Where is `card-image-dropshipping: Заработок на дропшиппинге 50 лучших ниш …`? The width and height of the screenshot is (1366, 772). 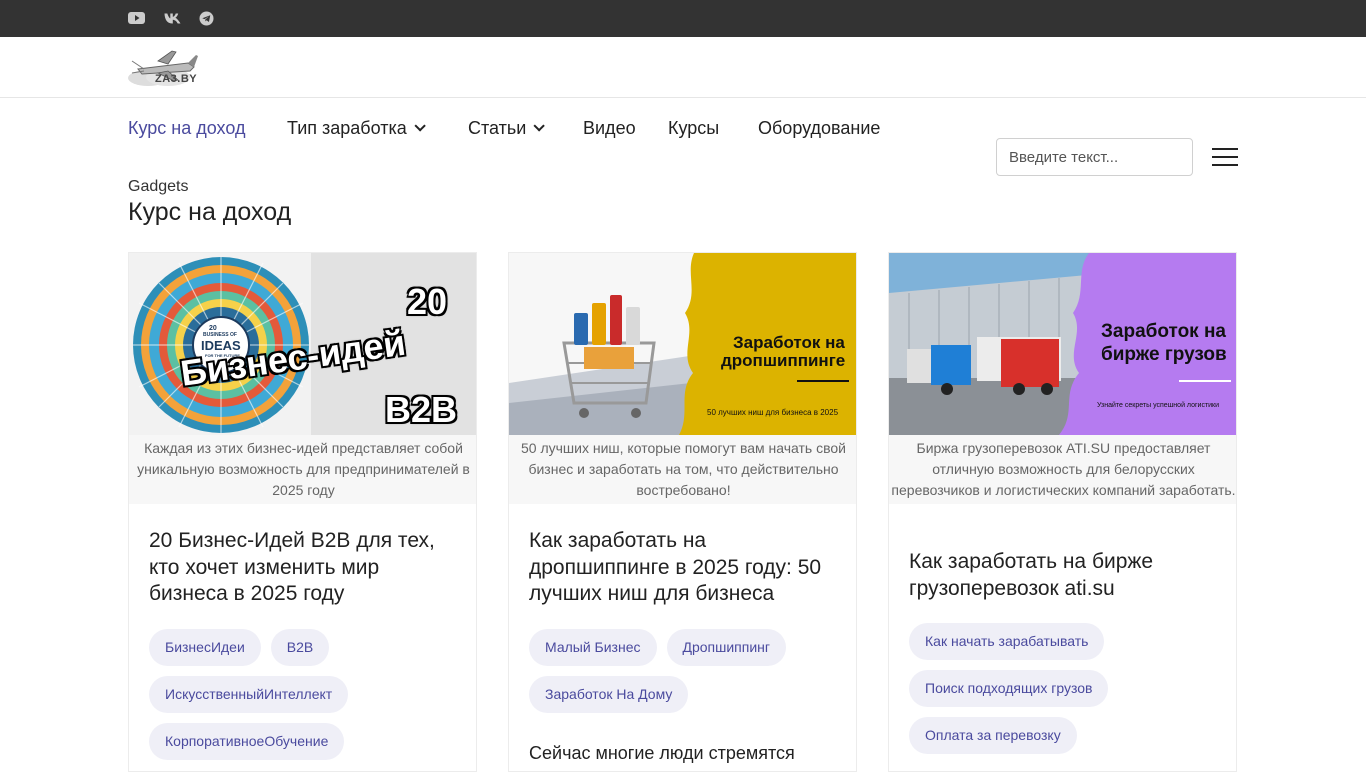
card-image-dropshipping: Заработок на дропшиппинге 50 лучших ниш … is located at coordinates (682, 344).